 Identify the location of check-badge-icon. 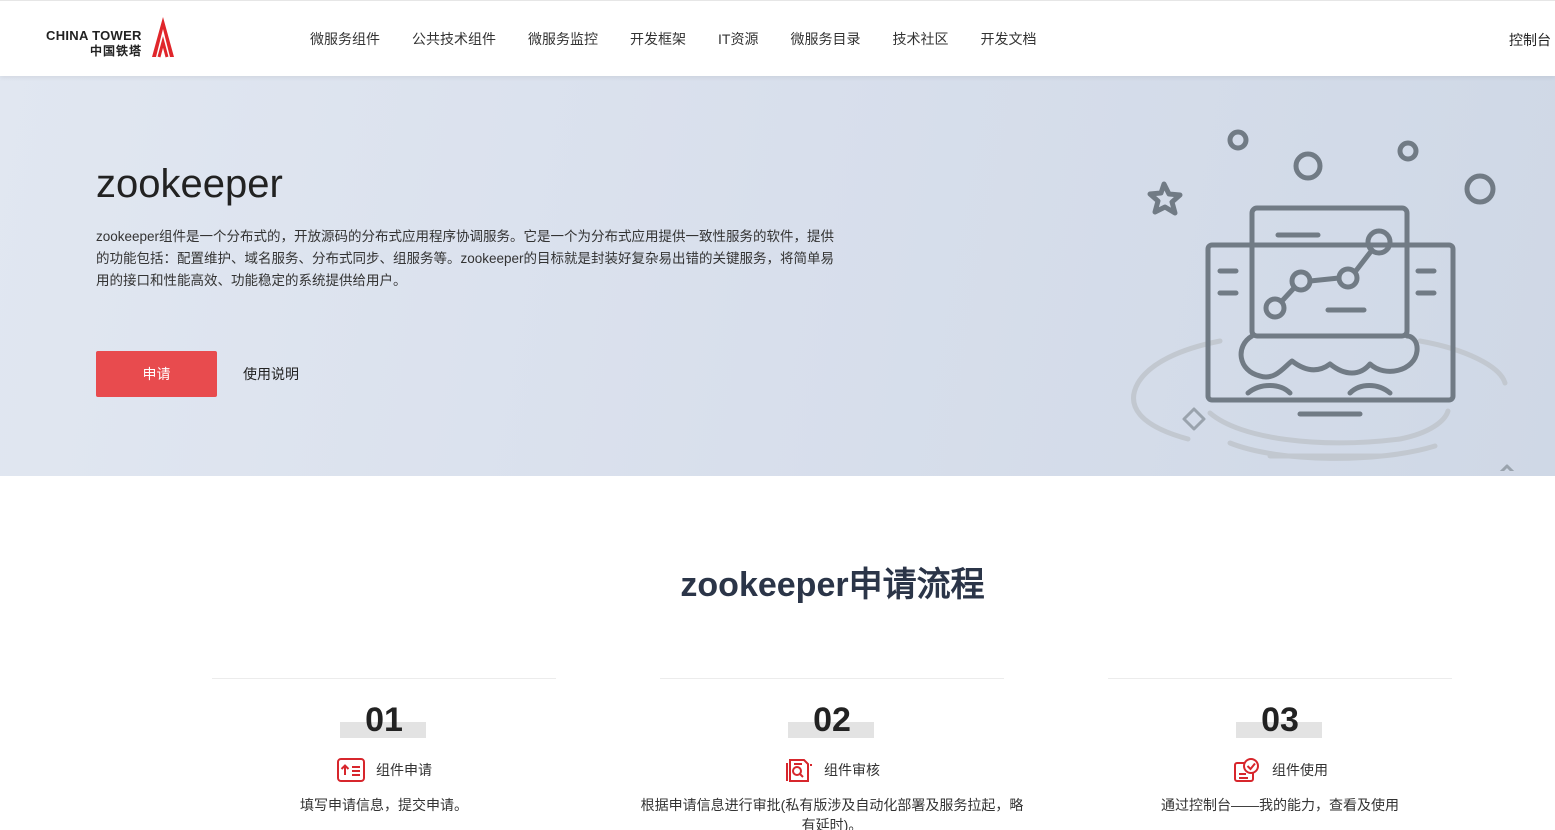
(1247, 770).